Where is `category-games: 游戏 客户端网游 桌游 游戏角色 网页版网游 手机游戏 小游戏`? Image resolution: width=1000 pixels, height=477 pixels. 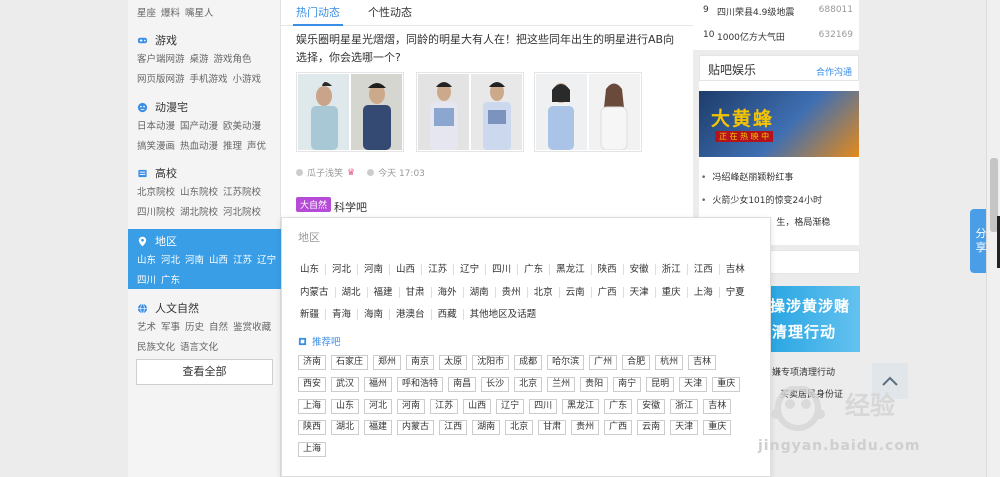 category-games: 游戏 客户端网游 桌游 游戏角色 网页版网游 手机游戏 小游戏 is located at coordinates (204, 61).